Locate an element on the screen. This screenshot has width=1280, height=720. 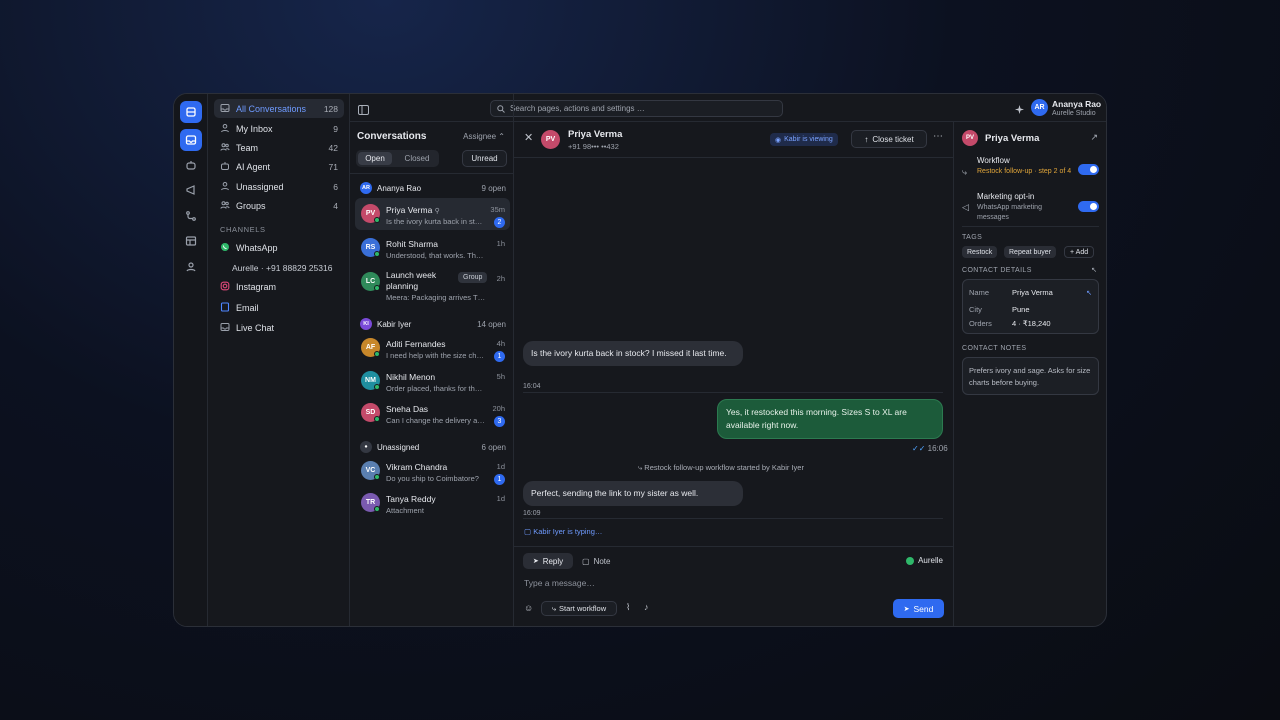
message-time: ✓✓ 16:06 is located at coordinates (930, 448).